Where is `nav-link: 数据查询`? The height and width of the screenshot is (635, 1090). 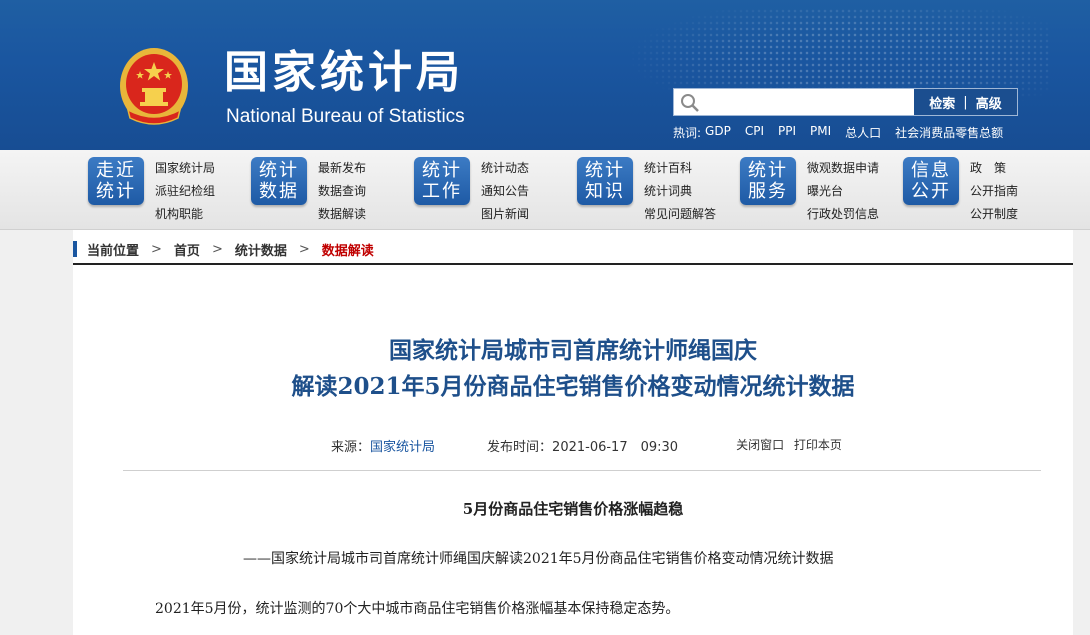 nav-link: 数据查询 is located at coordinates (342, 191).